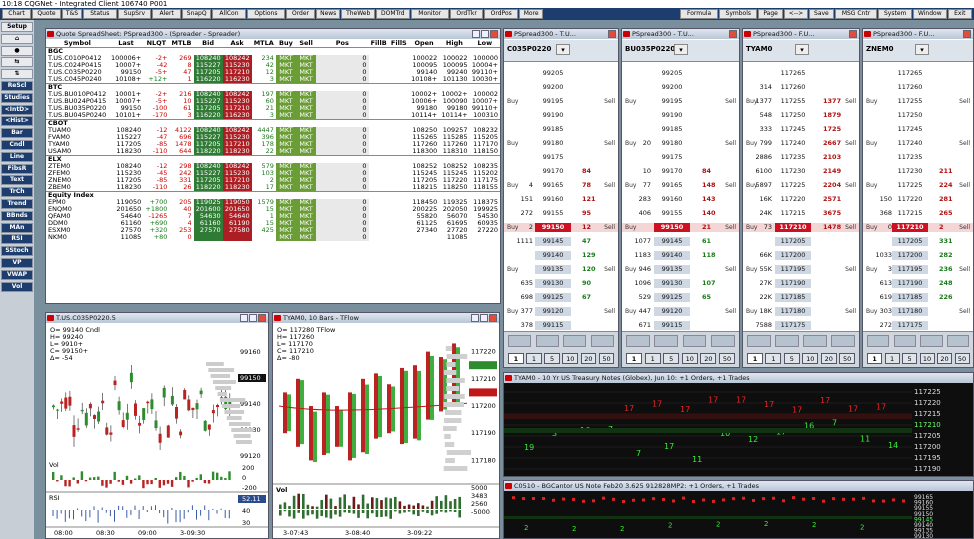 The image size is (974, 539). Describe the element at coordinates (393, 14) in the screenshot. I see `menu-domtrd: DOMTrd` at that location.